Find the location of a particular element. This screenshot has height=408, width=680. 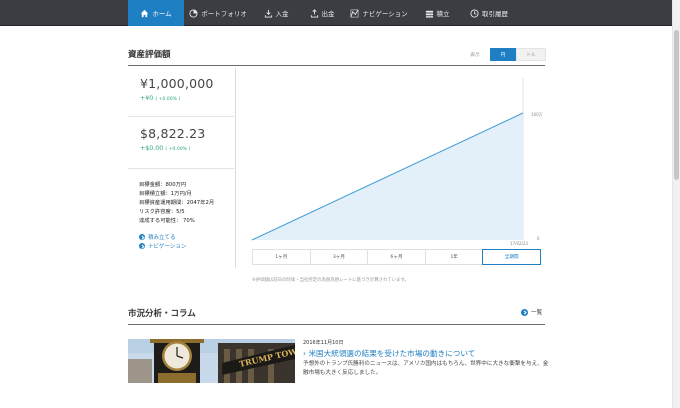

savings-icon is located at coordinates (429, 14).